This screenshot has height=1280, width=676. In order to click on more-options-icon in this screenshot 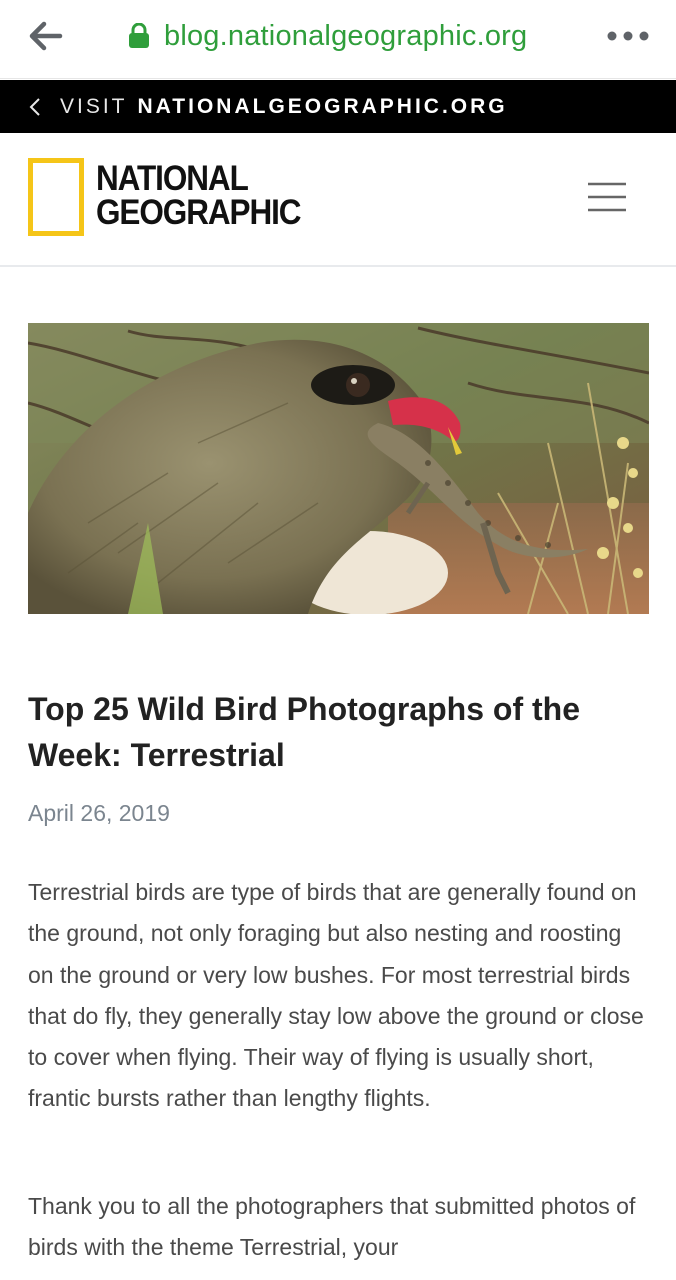, I will do `click(628, 36)`.